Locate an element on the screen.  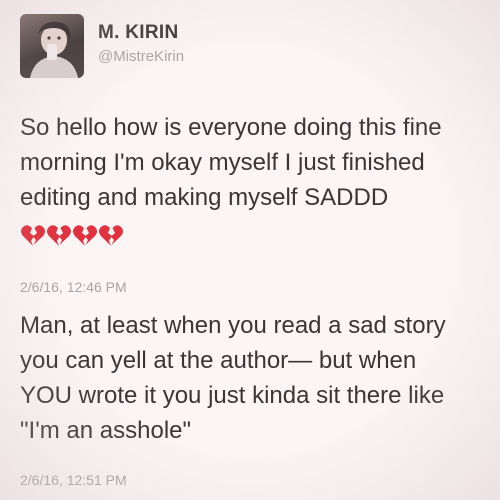
avatar is located at coordinates (52, 46).